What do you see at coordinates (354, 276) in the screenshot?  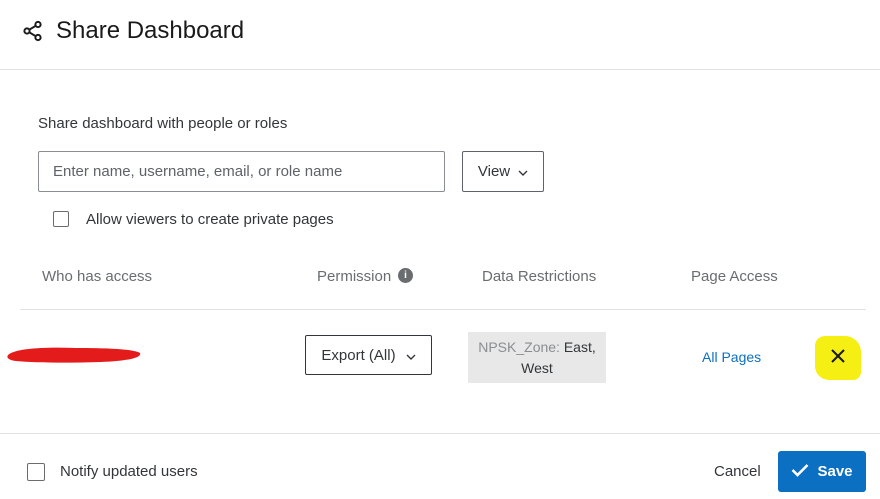 I see `column-header-permission: Permission` at bounding box center [354, 276].